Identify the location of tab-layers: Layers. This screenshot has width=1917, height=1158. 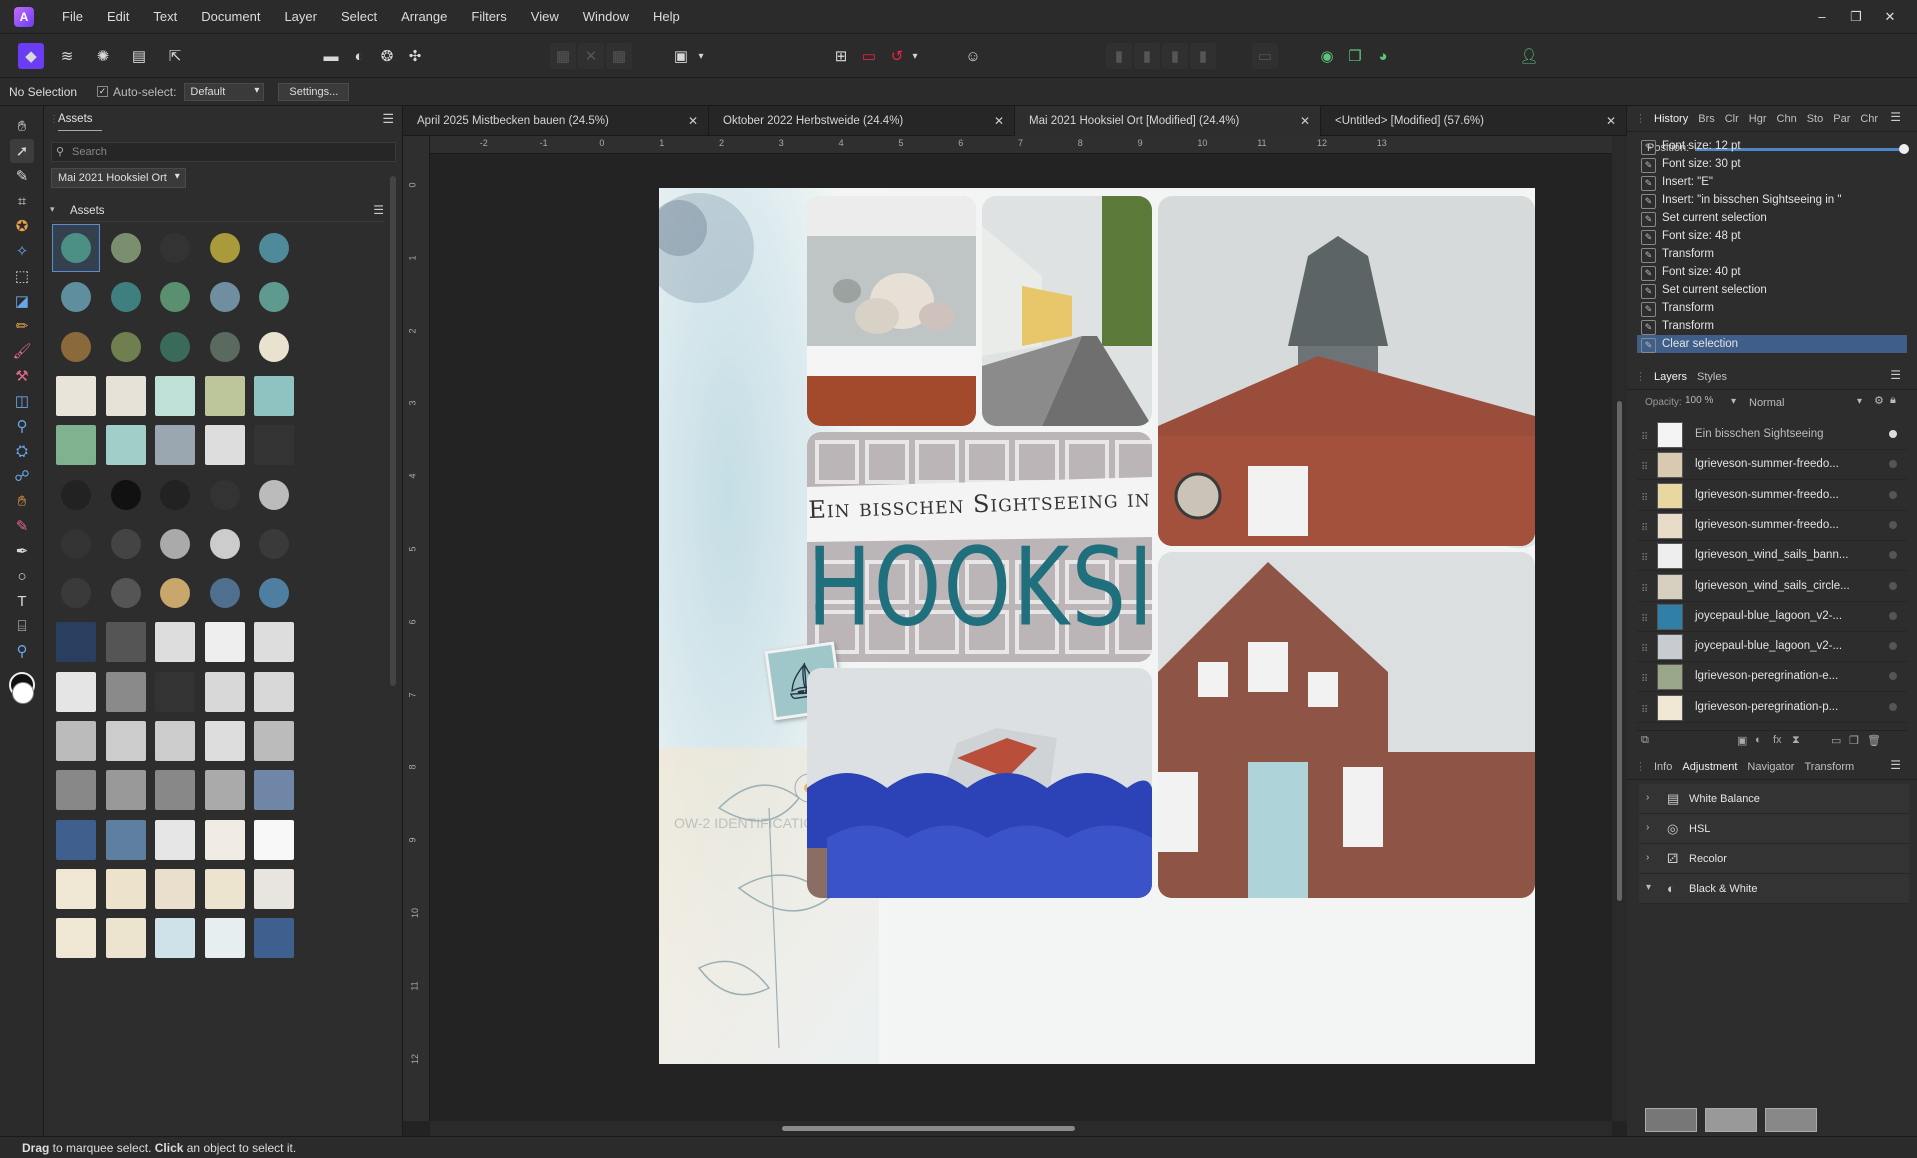
(1670, 377).